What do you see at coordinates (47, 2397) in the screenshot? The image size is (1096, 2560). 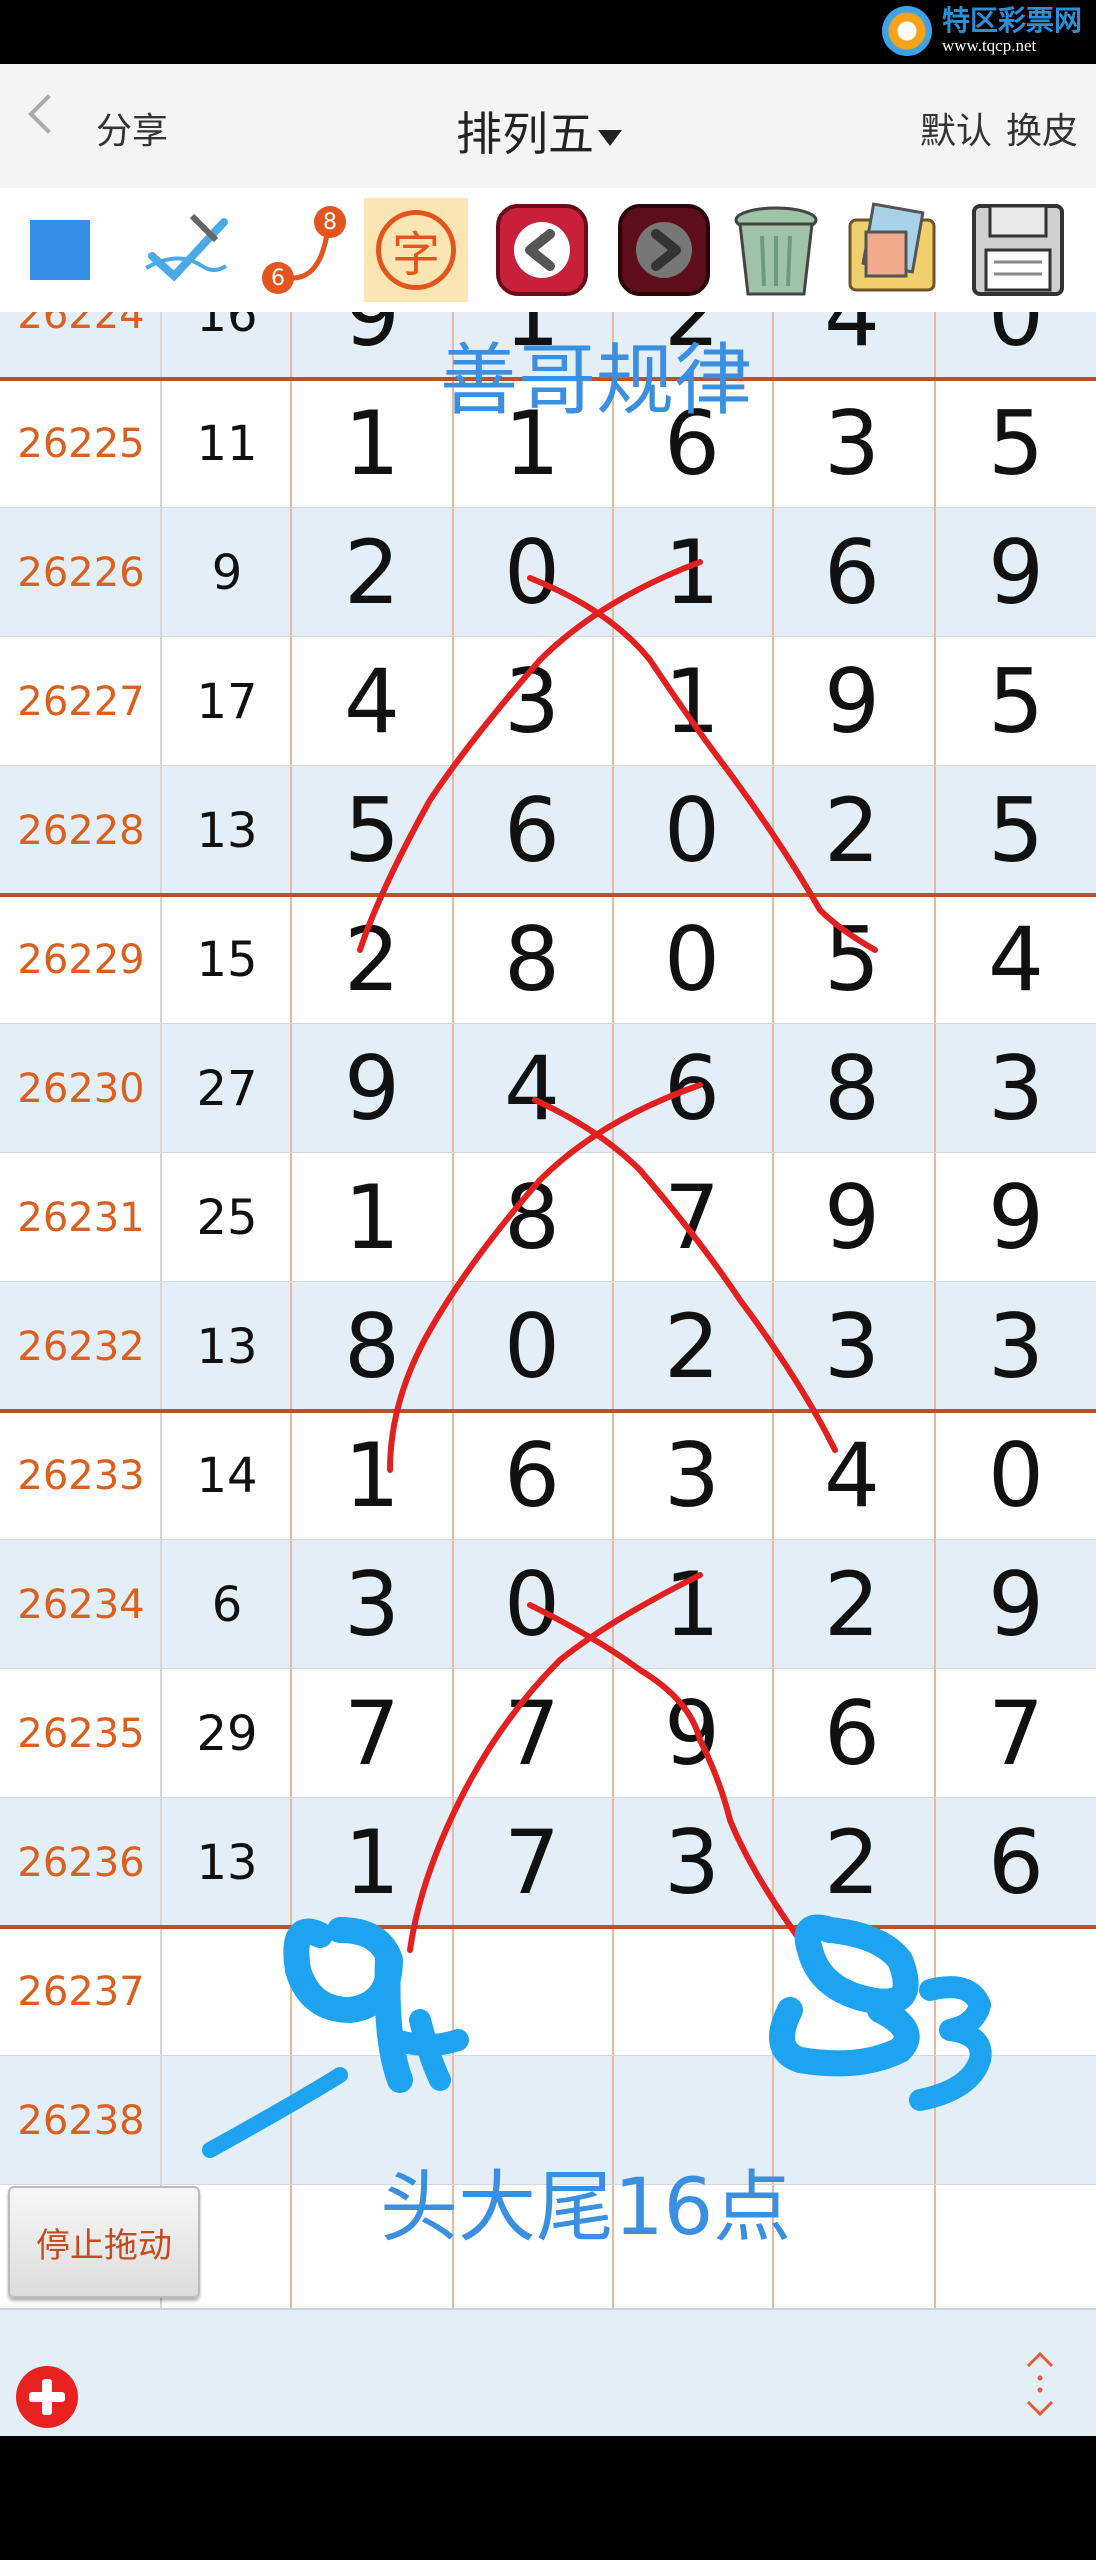 I see `plus-circle-icon` at bounding box center [47, 2397].